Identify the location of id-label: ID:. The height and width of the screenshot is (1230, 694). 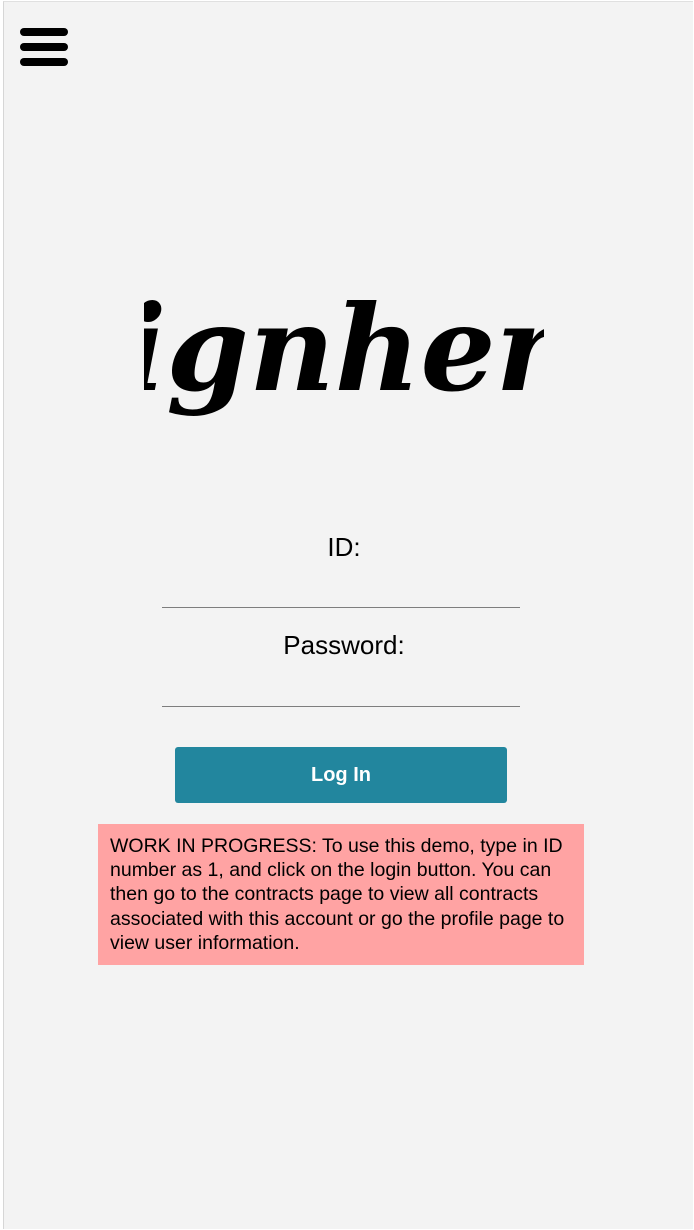
(344, 547).